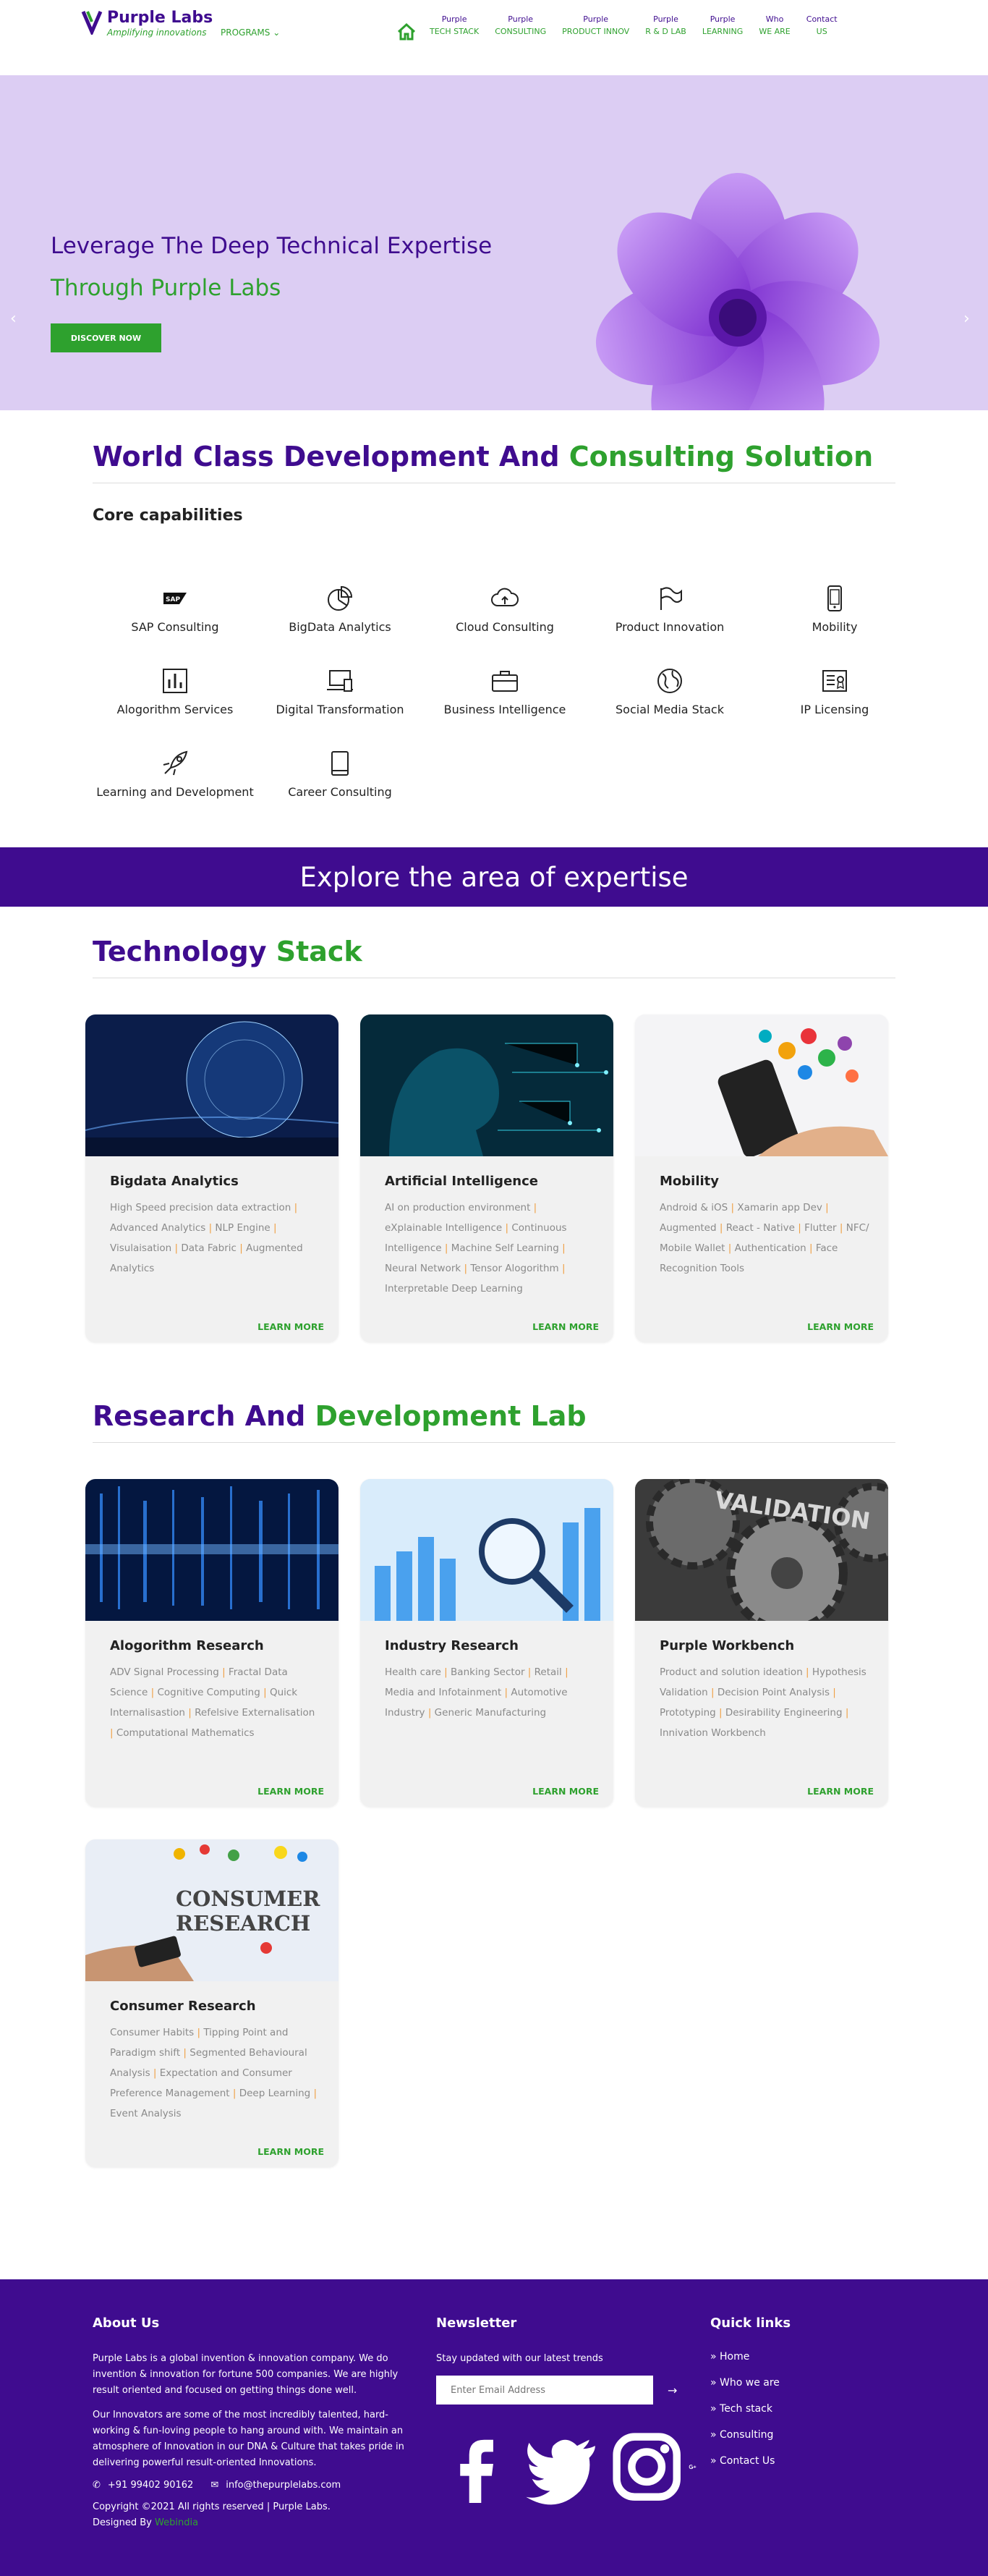 The image size is (988, 2576). What do you see at coordinates (521, 31) in the screenshot?
I see `nav-item-bottom: CONSULTING` at bounding box center [521, 31].